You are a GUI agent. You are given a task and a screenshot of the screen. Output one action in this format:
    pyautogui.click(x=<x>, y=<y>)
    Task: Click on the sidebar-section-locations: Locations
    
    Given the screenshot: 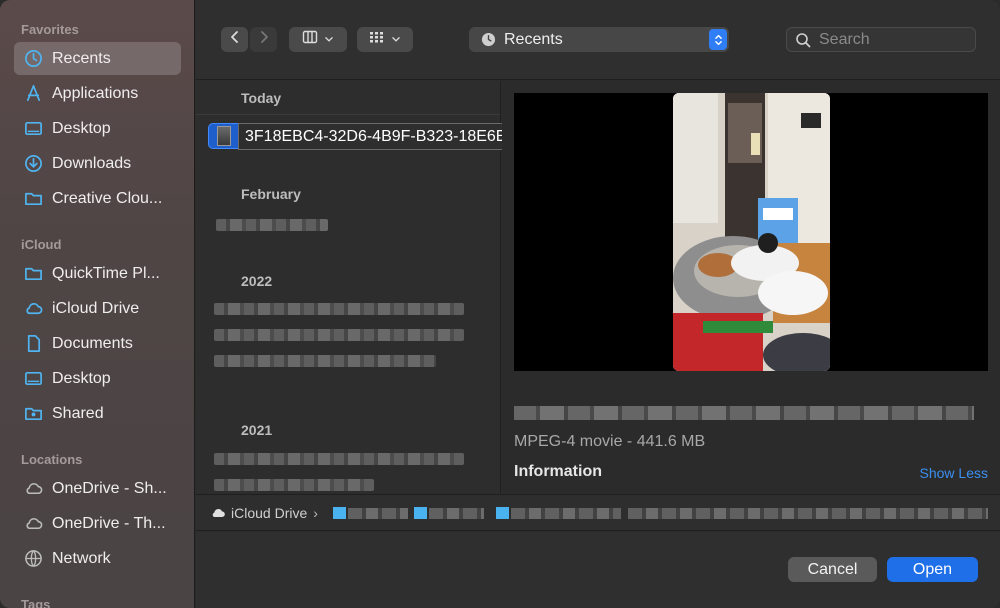 What is the action you would take?
    pyautogui.click(x=52, y=459)
    